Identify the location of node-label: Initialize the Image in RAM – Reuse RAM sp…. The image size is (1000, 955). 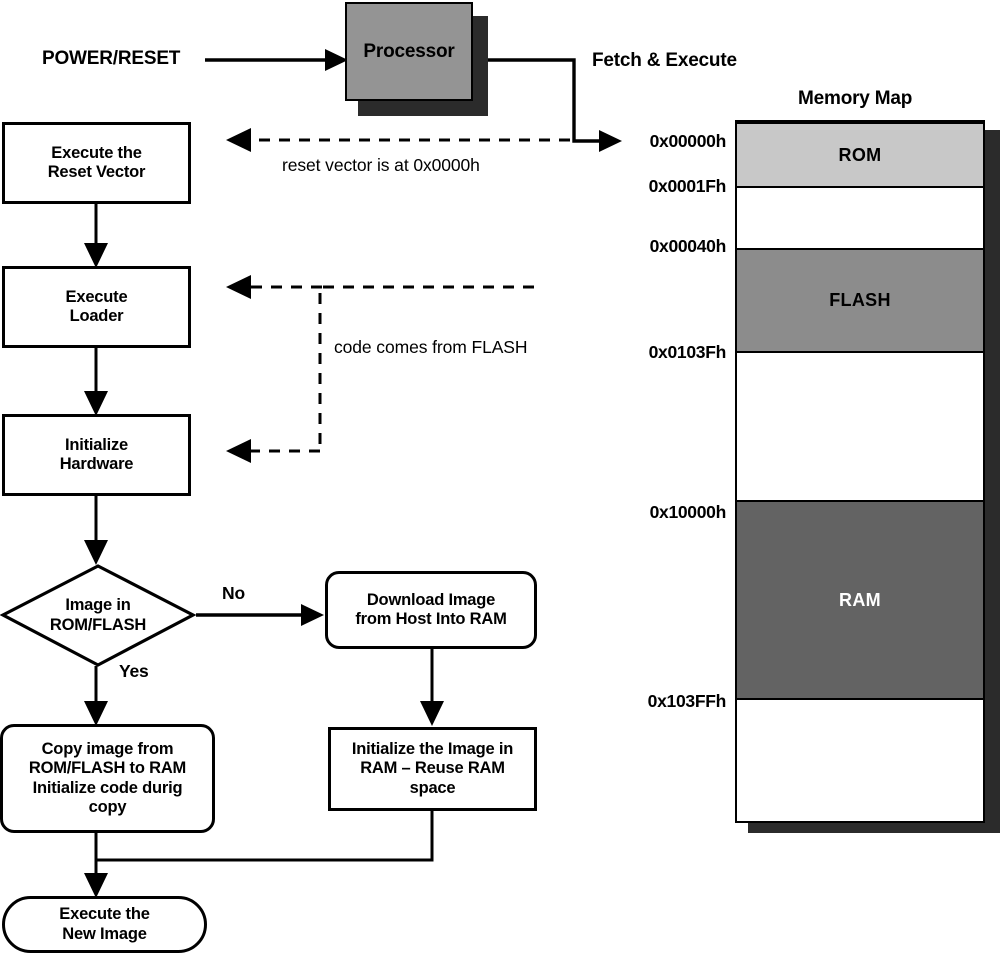
(432, 768).